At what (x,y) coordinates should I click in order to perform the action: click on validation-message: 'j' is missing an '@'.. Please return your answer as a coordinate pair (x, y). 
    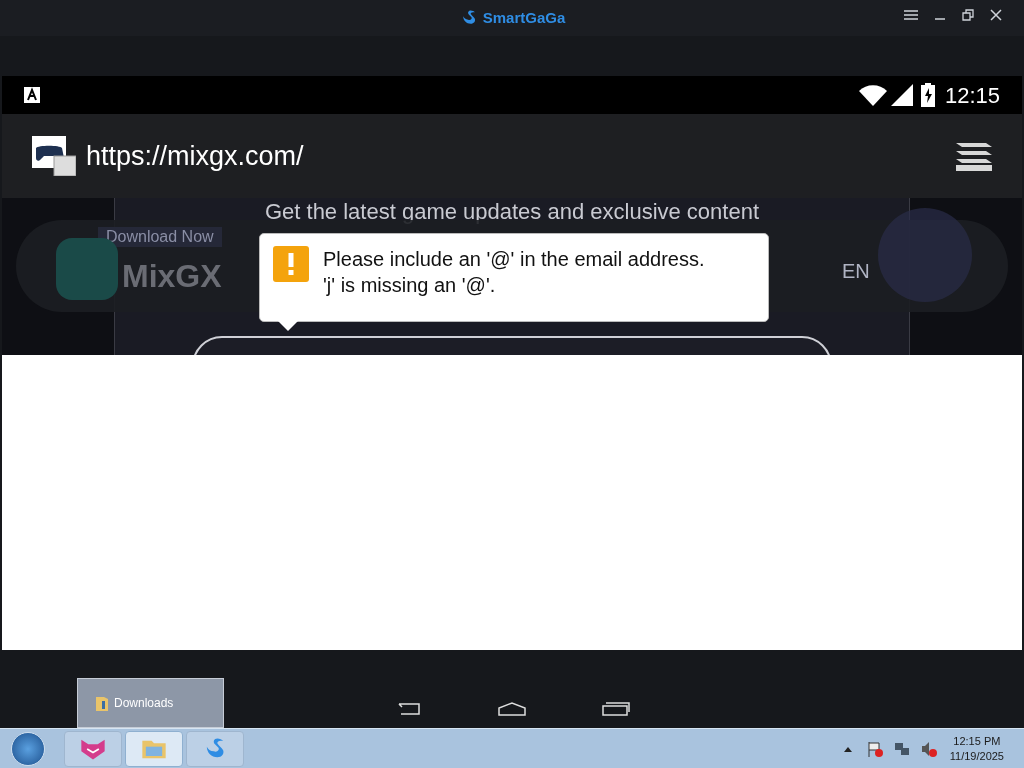
    Looking at the image, I should click on (410, 285).